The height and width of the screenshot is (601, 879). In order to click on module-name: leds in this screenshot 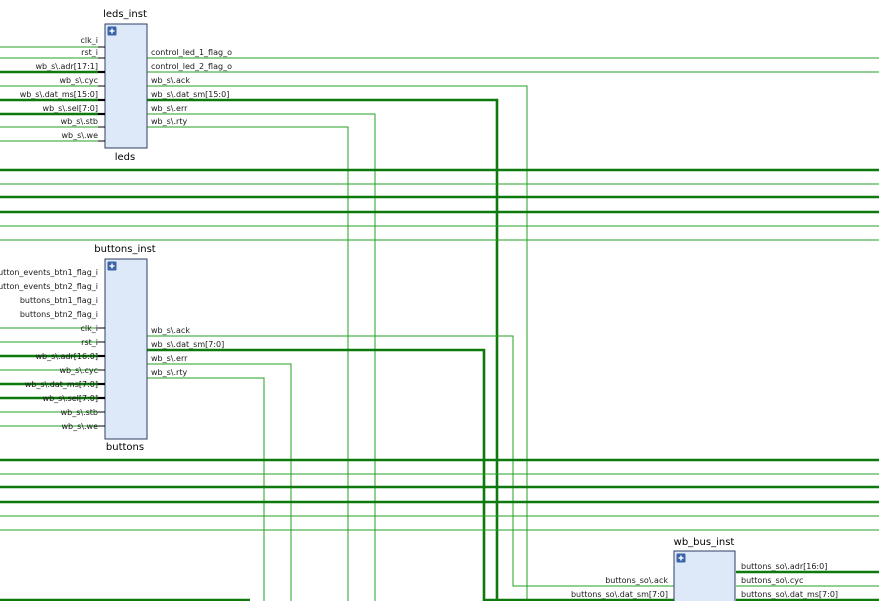, I will do `click(125, 157)`.